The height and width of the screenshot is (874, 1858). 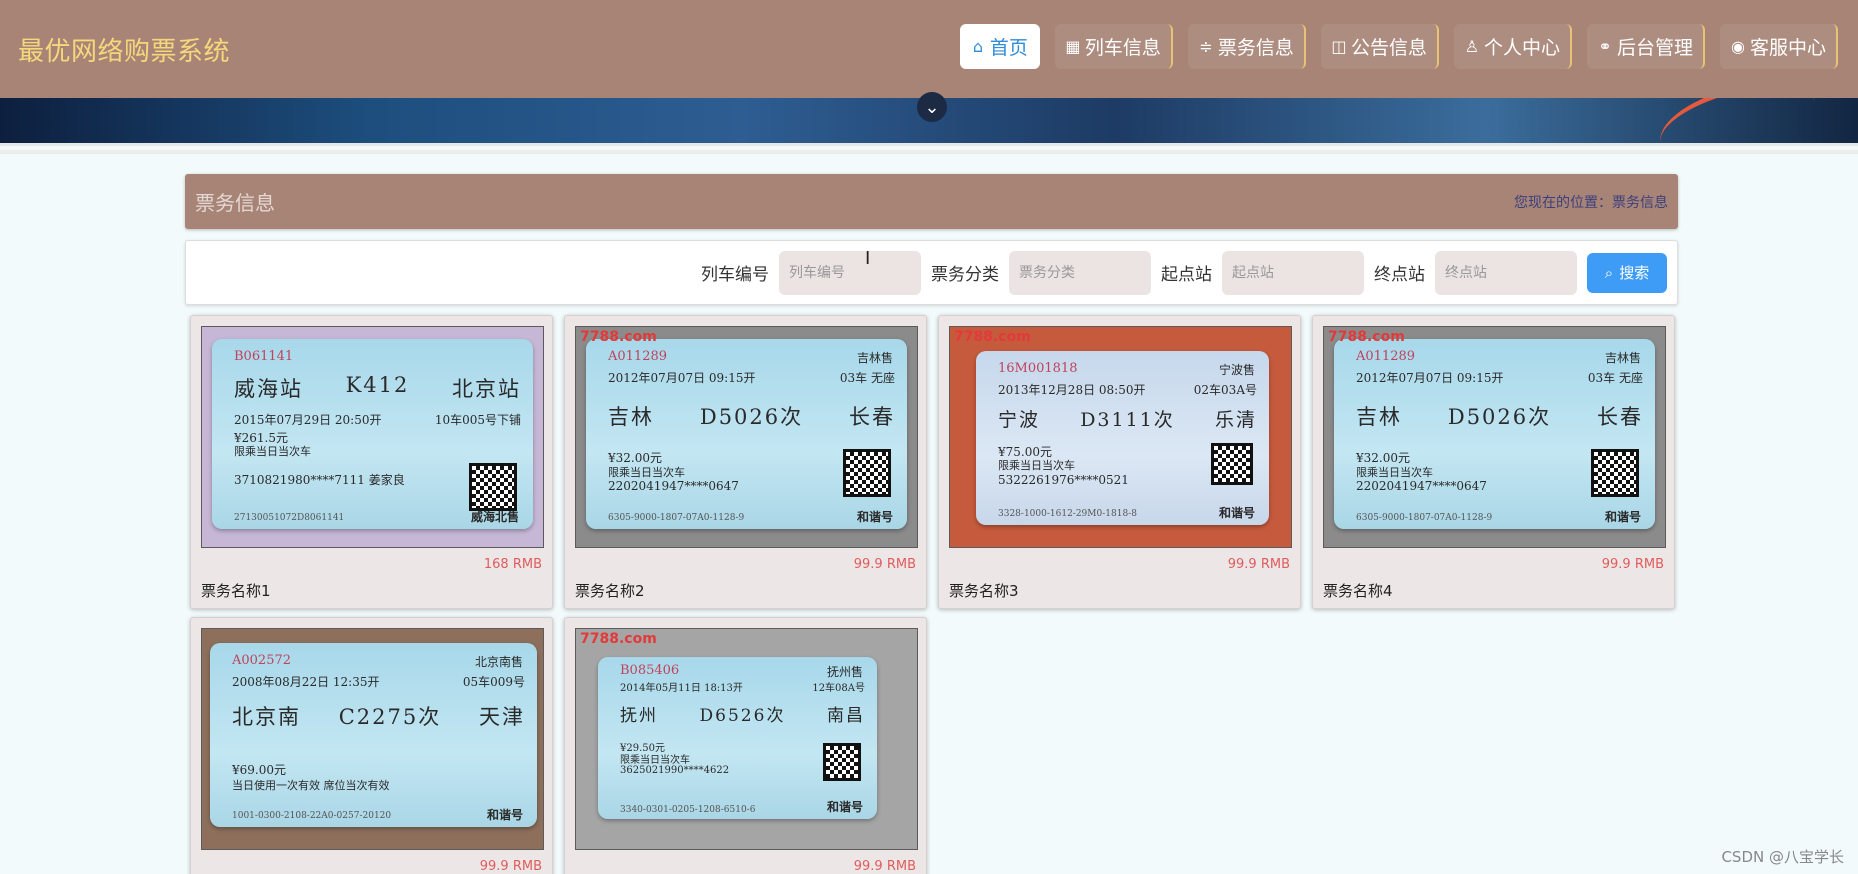 I want to click on ticket-seat: 02车03A号, so click(x=1225, y=390).